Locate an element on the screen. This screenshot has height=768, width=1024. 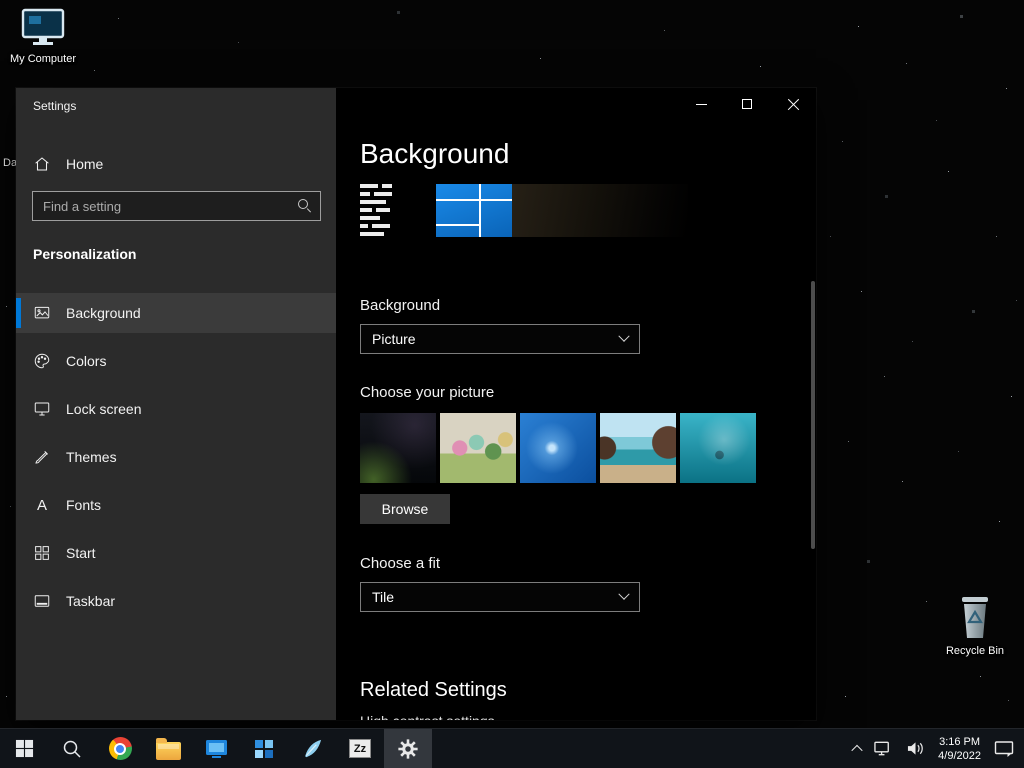
taskbar-rect-icon is located at coordinates (42, 601).